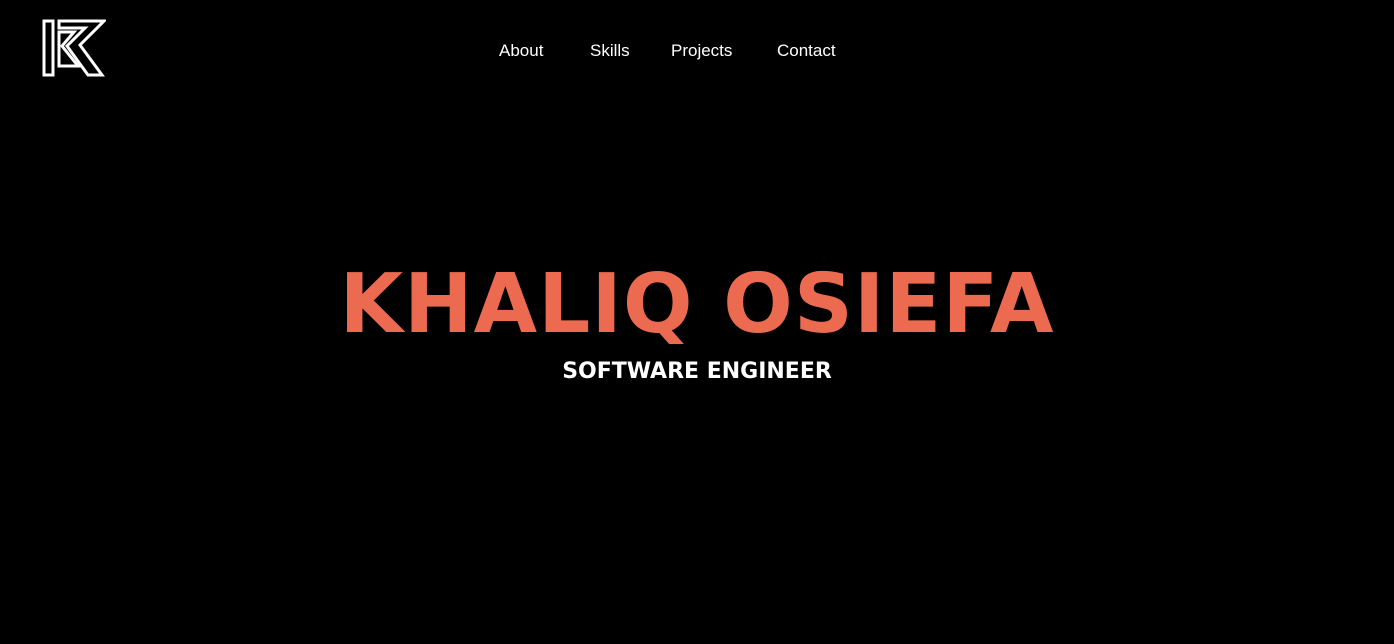 The image size is (1394, 644). I want to click on hero-title: SOFTWARE ENGINEER, so click(697, 371).